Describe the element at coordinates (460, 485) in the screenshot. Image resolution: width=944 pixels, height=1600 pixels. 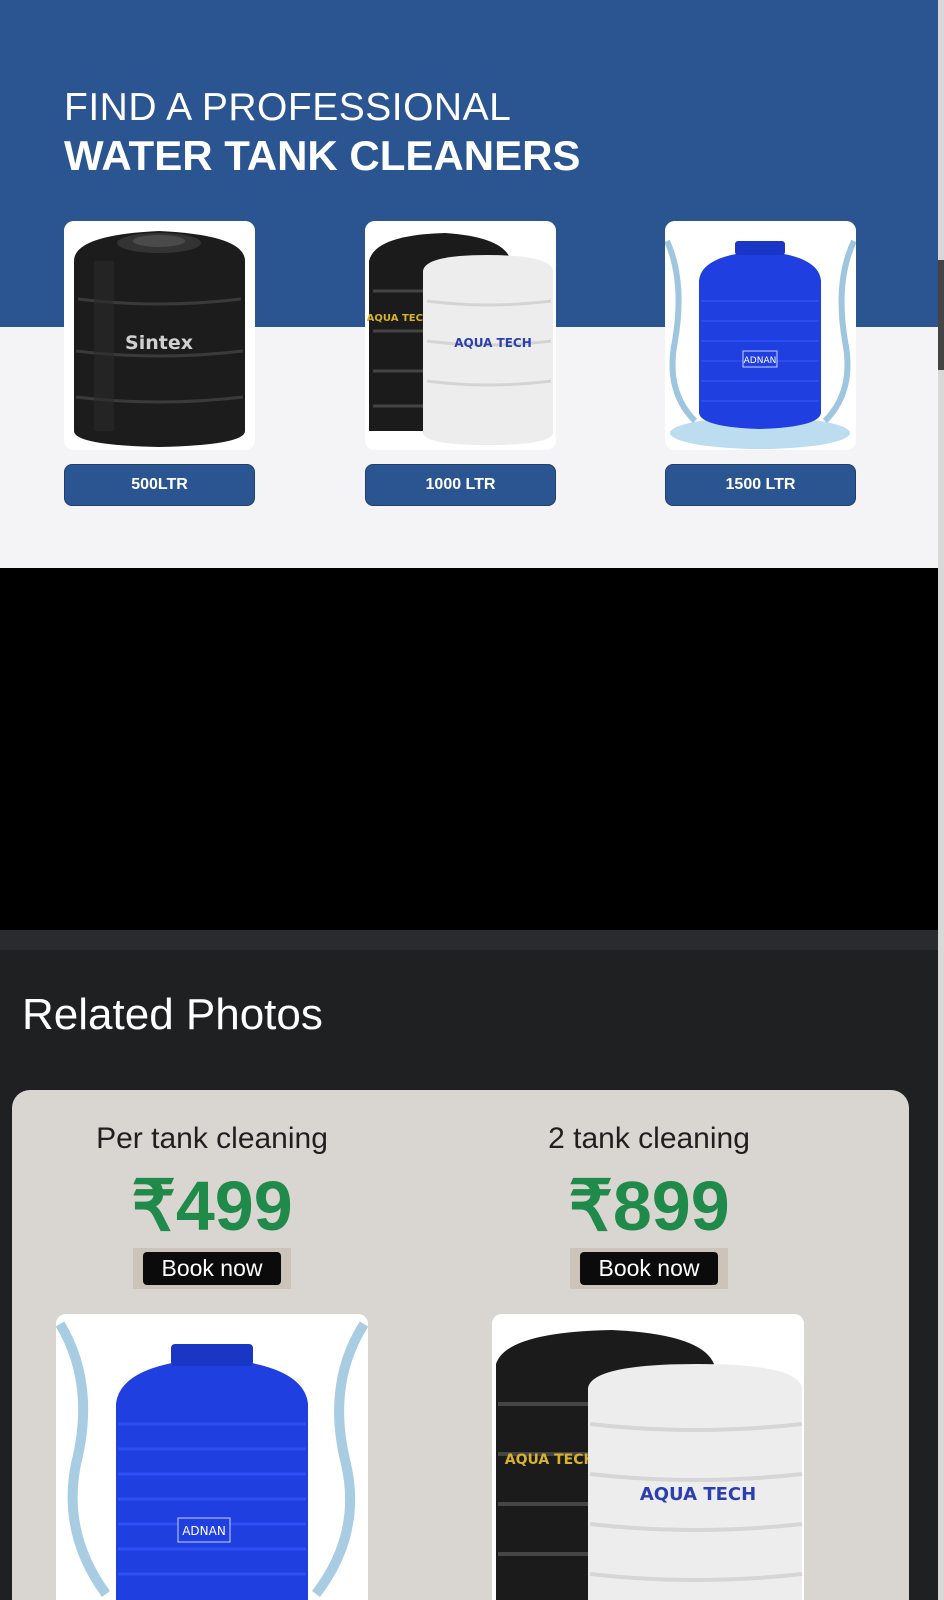
I see `capacity-1000-button: 1000 LTR` at that location.